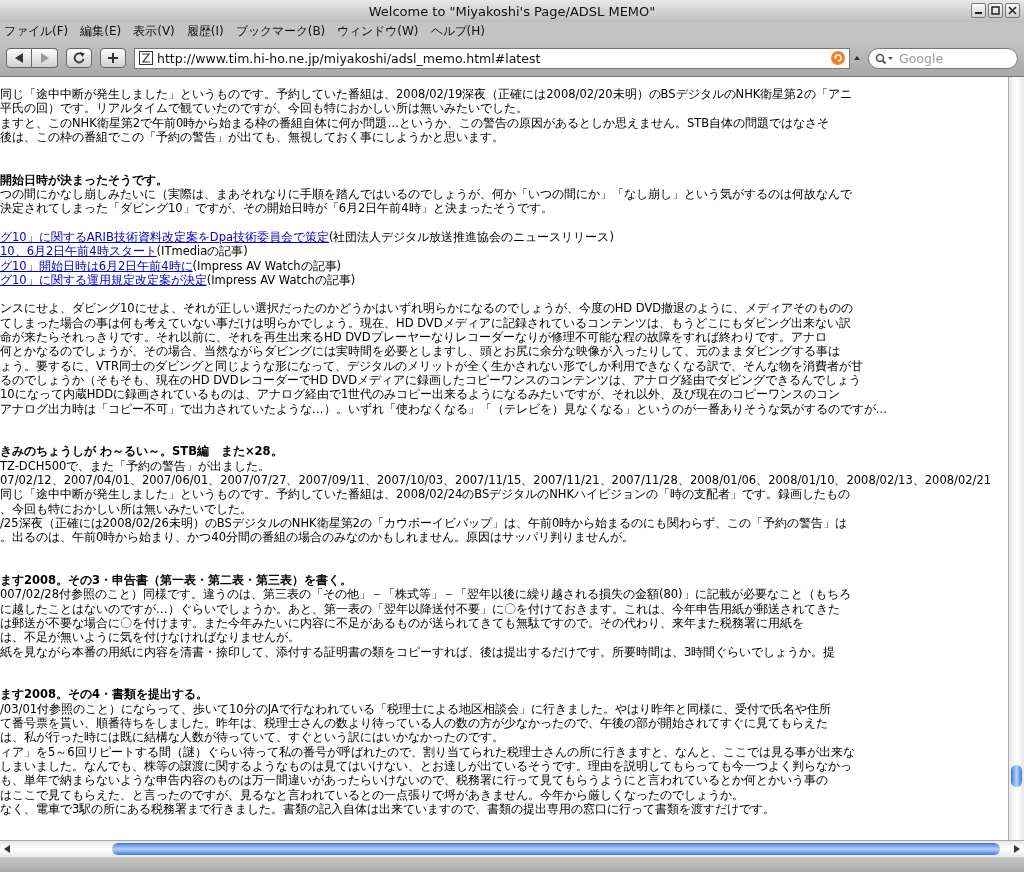 Image resolution: width=1024 pixels, height=872 pixels. Describe the element at coordinates (415, 709) in the screenshot. I see `text-line: /03/01付参照のこと）にならって、歩いて10分のJAで行なわれている「税理士による地区相談会」に行きました。やはり昨年と同様に、受付で氏名や住所` at that location.